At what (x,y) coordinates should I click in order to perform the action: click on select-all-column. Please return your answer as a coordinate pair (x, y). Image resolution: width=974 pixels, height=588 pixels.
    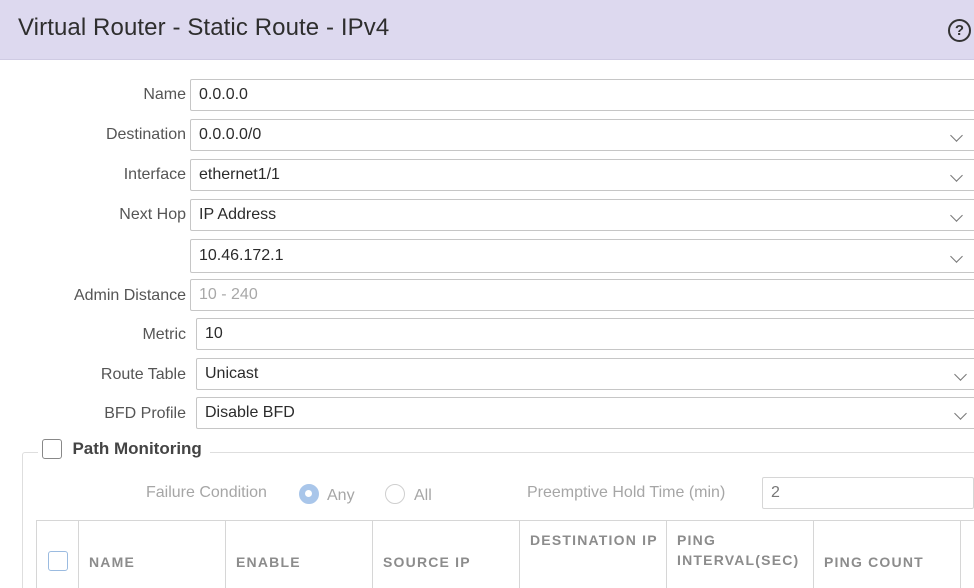
    Looking at the image, I should click on (58, 554).